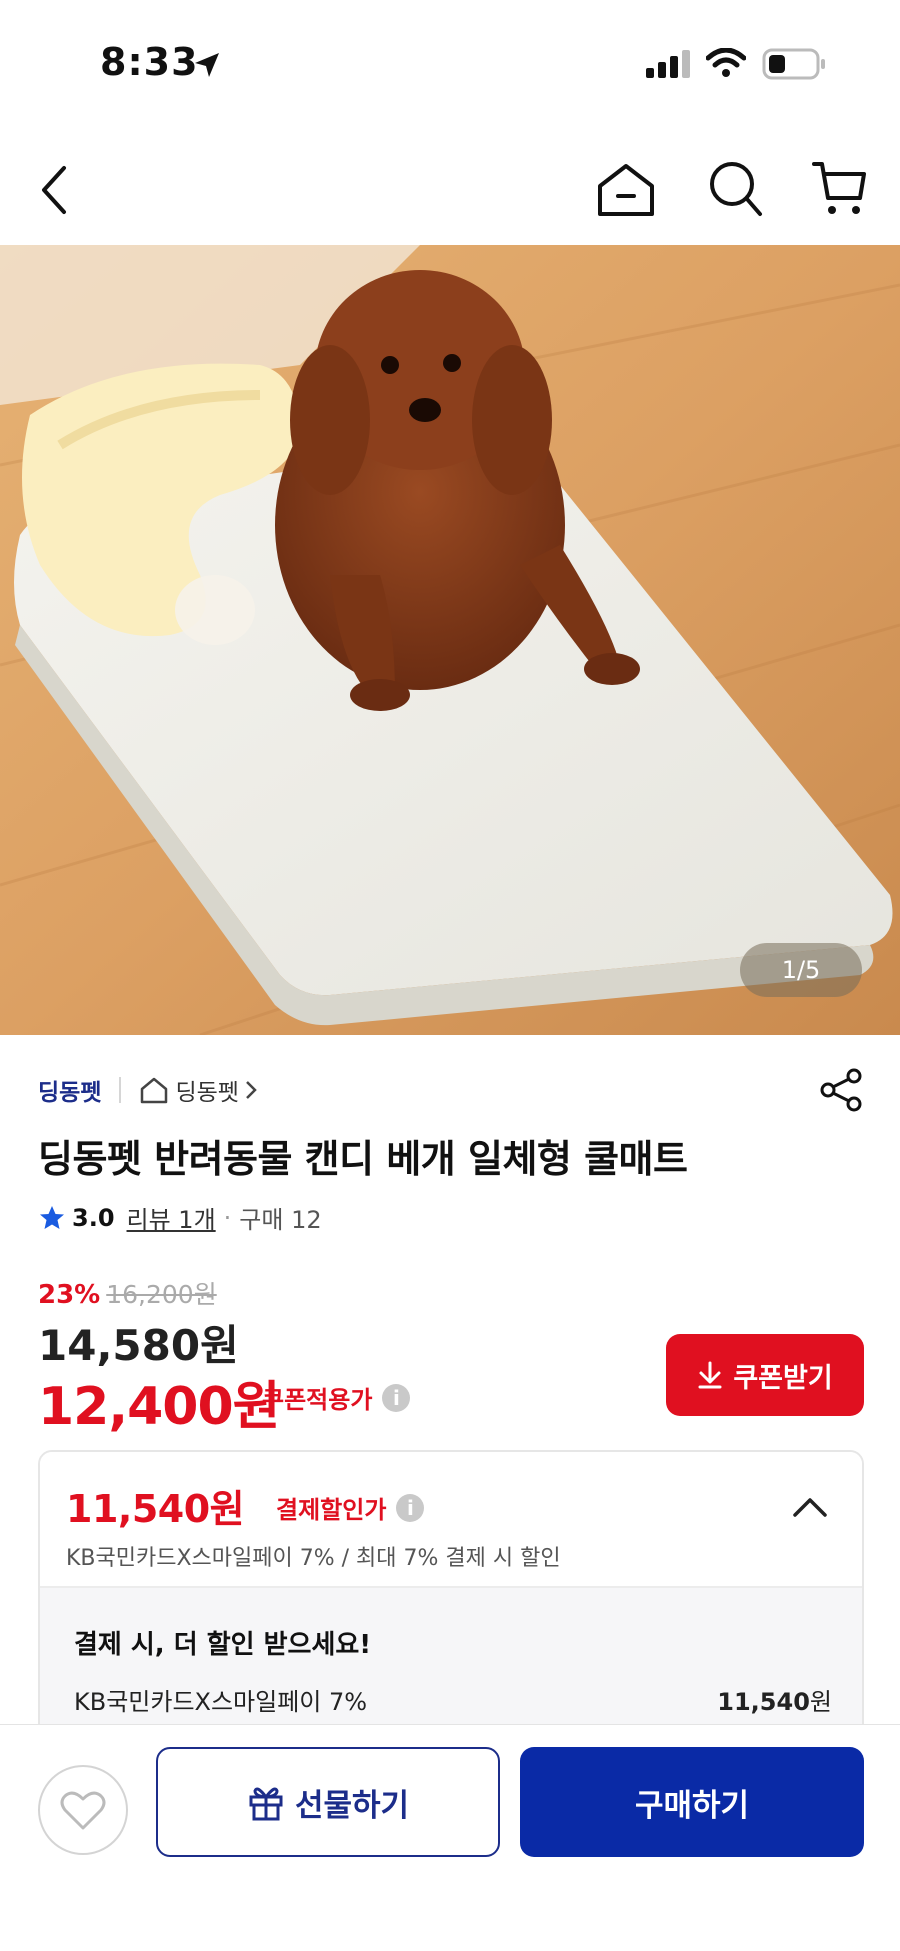 The width and height of the screenshot is (900, 1951). I want to click on payment-discount-price: 11,540원, so click(155, 1509).